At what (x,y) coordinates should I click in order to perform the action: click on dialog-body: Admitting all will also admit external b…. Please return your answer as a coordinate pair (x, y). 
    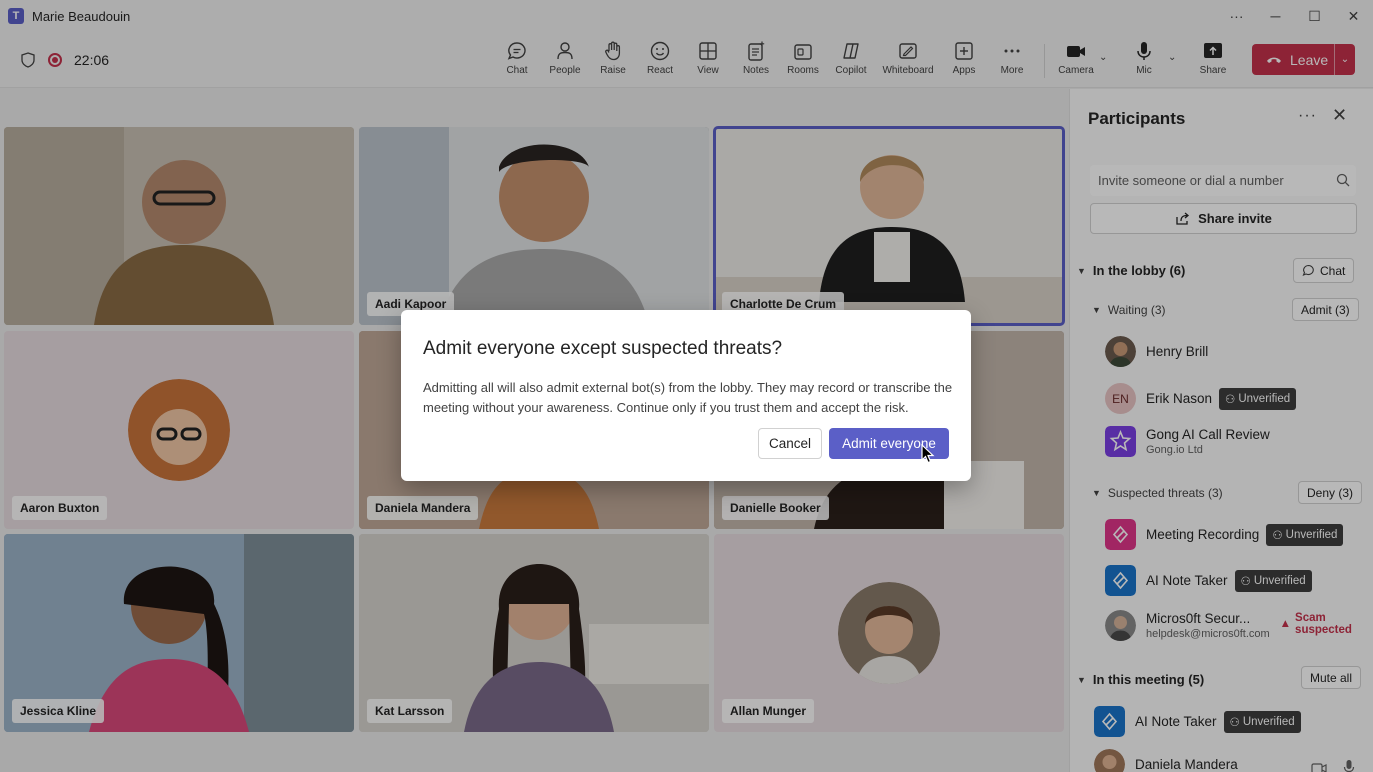
    Looking at the image, I should click on (688, 397).